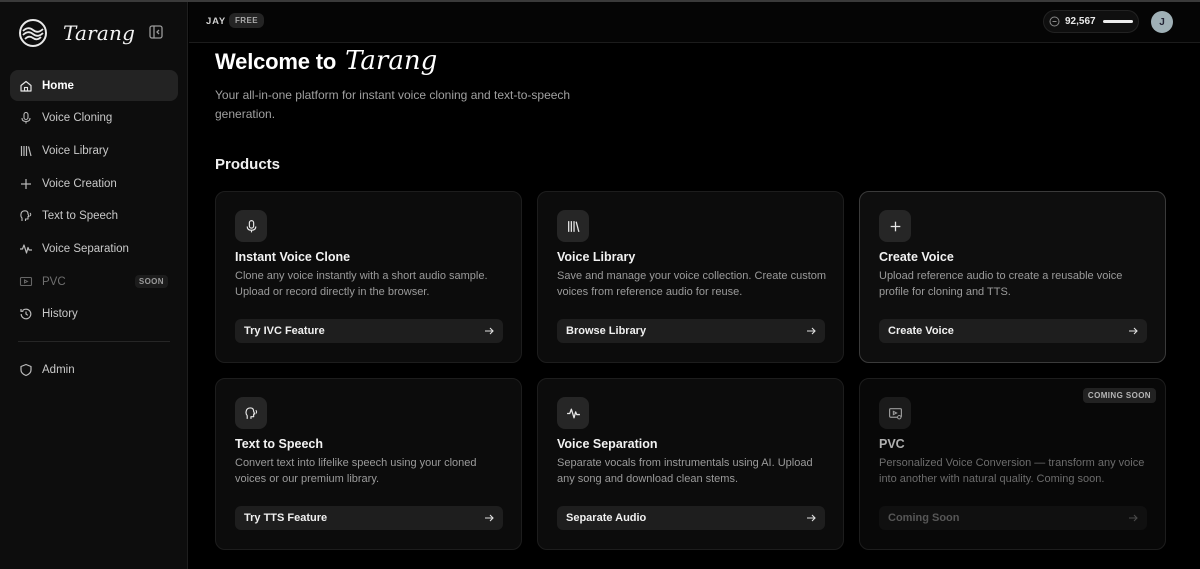 Image resolution: width=1200 pixels, height=569 pixels. What do you see at coordinates (26, 86) in the screenshot?
I see `home-icon` at bounding box center [26, 86].